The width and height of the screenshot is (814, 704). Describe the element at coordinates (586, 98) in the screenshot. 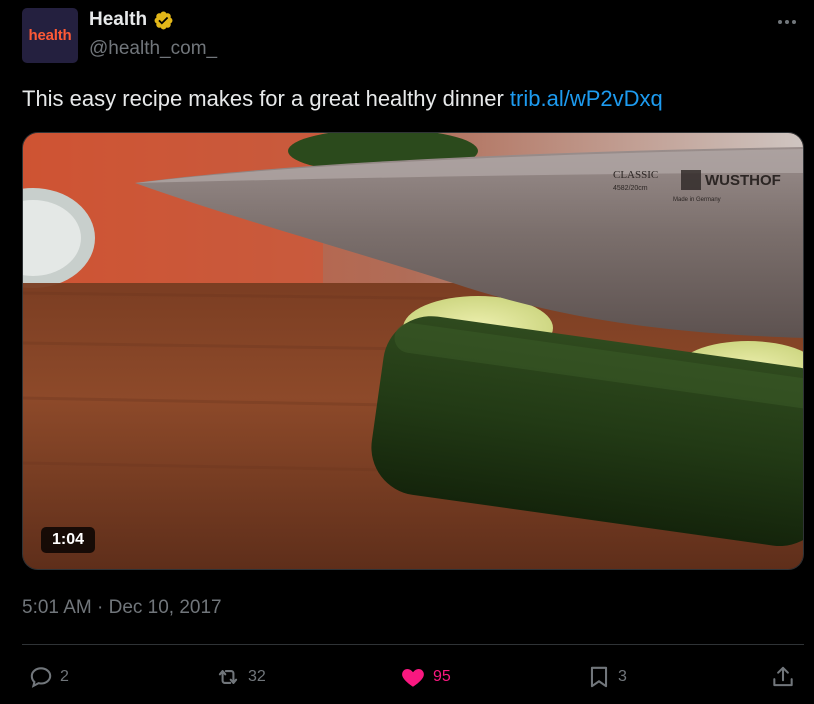

I see `tweet-link: trib.al/wP2vDxq` at that location.